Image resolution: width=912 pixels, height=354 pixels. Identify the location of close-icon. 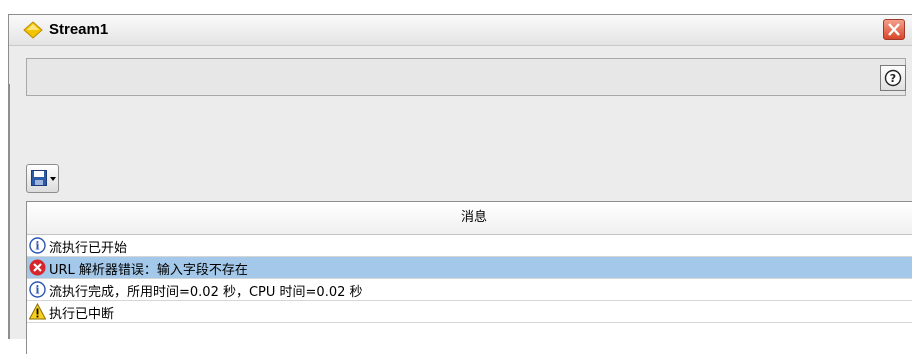
(894, 29).